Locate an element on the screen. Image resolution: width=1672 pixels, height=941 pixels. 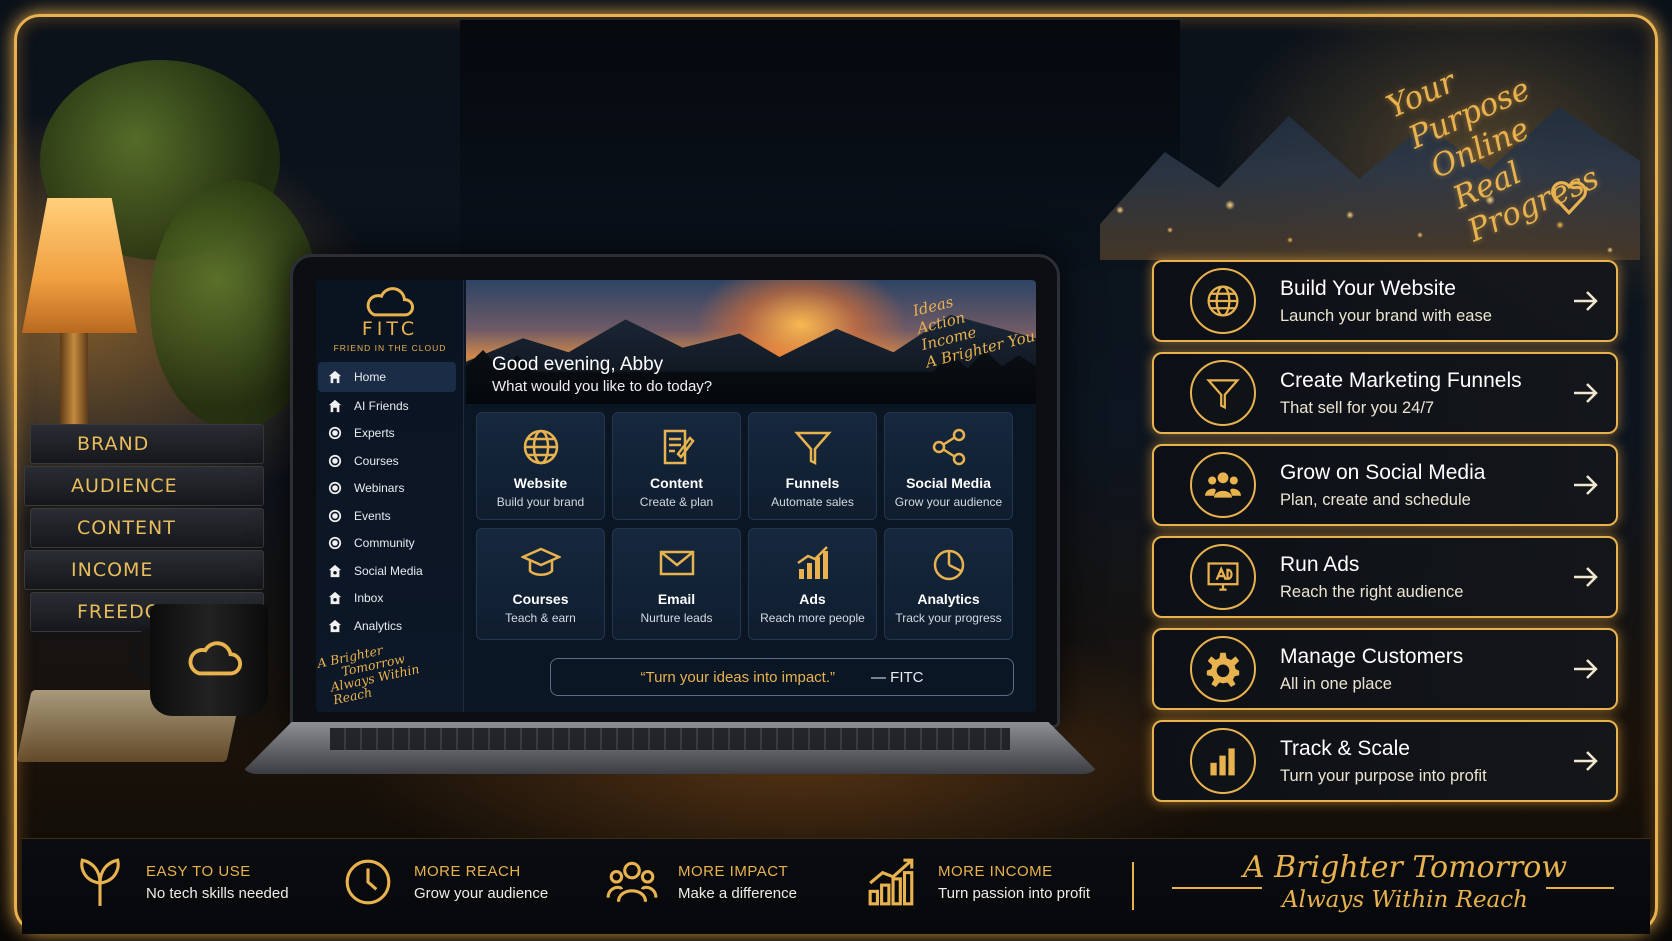
card-email: Email Nurture leads is located at coordinates (676, 584).